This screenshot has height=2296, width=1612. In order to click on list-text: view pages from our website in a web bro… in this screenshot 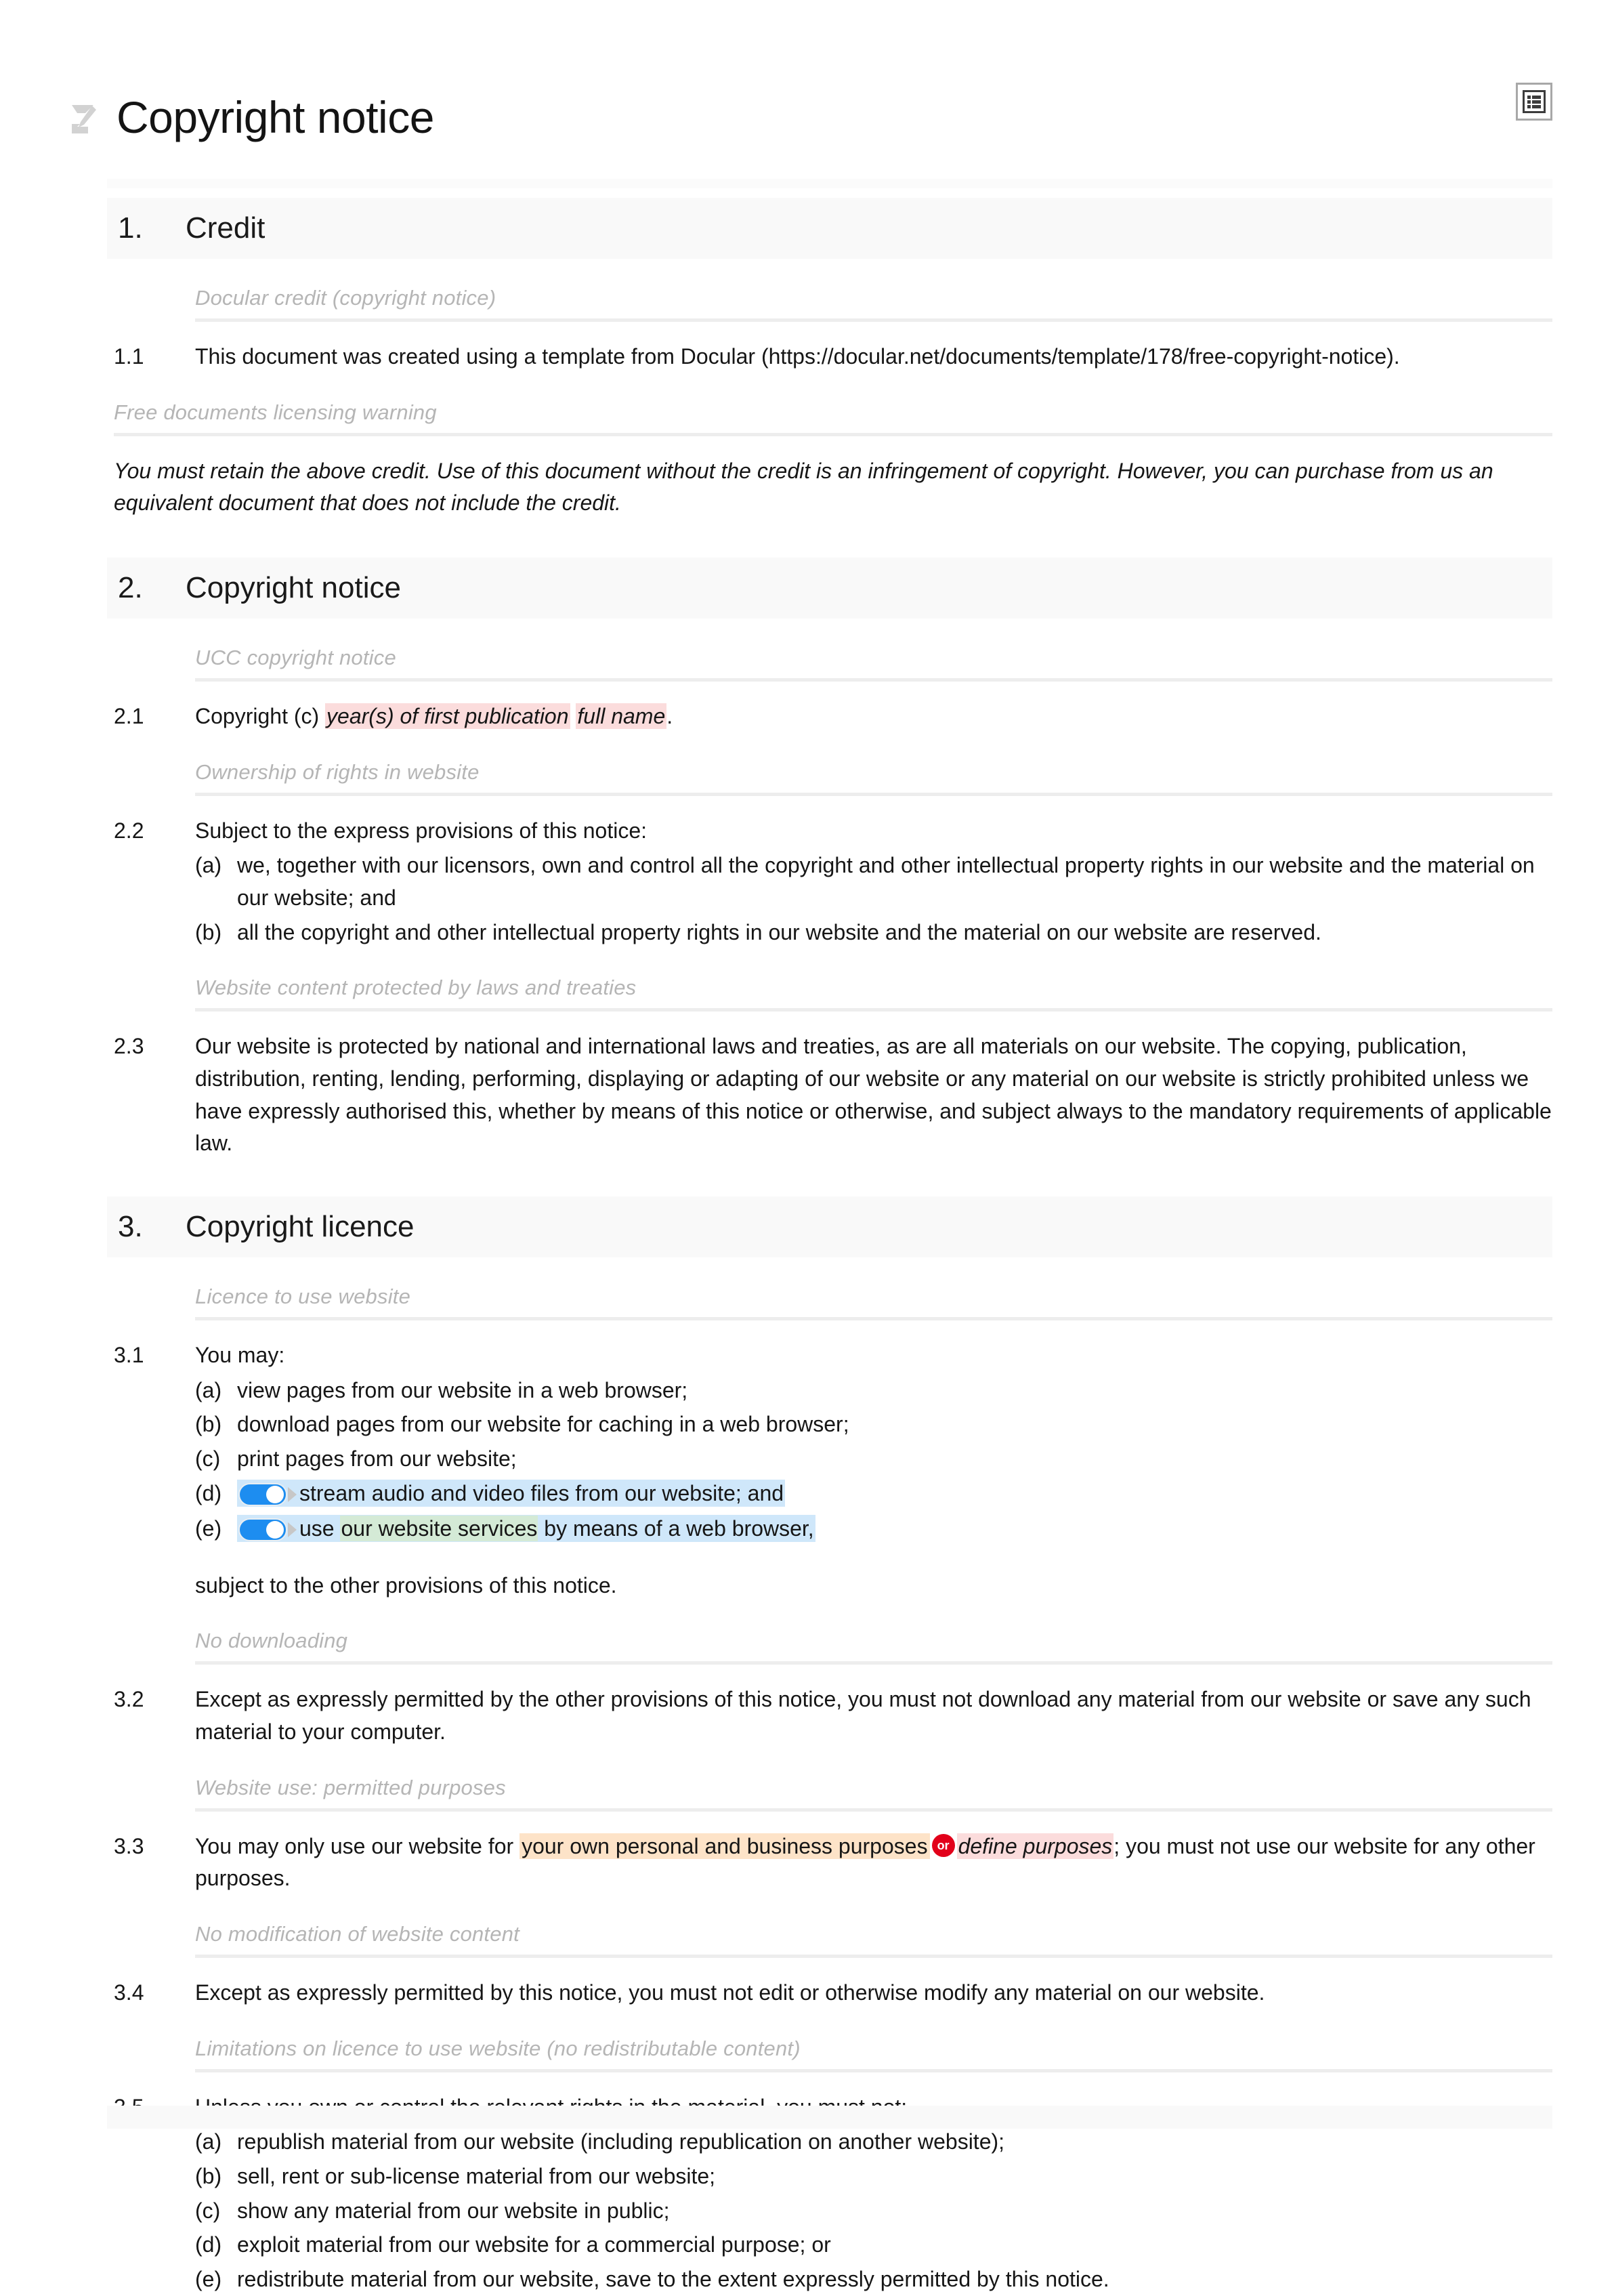, I will do `click(462, 1389)`.